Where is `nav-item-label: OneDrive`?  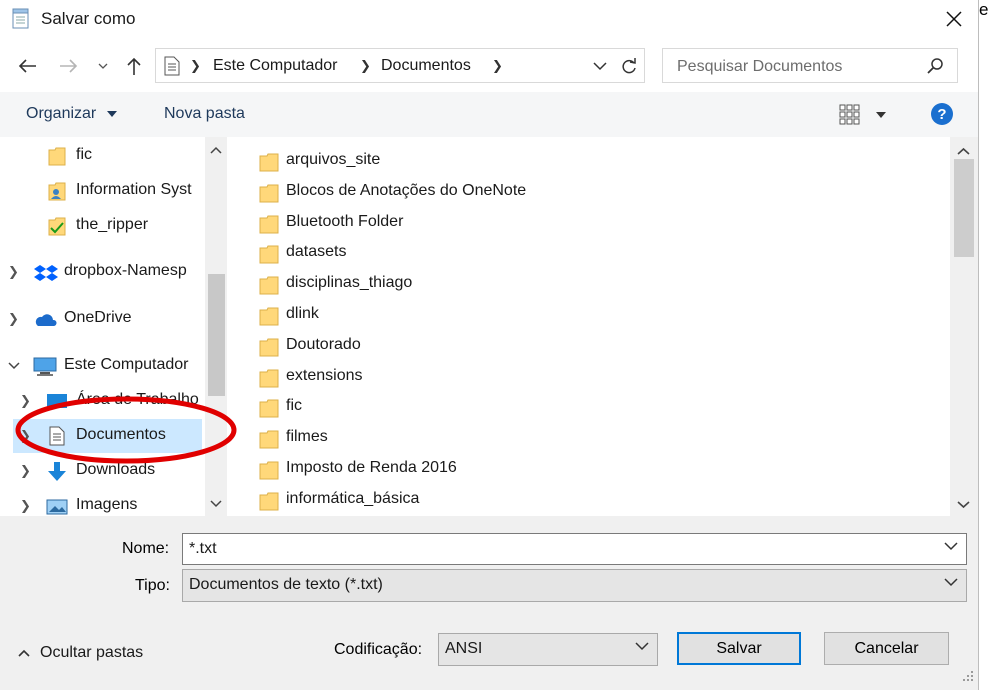
nav-item-label: OneDrive is located at coordinates (98, 317).